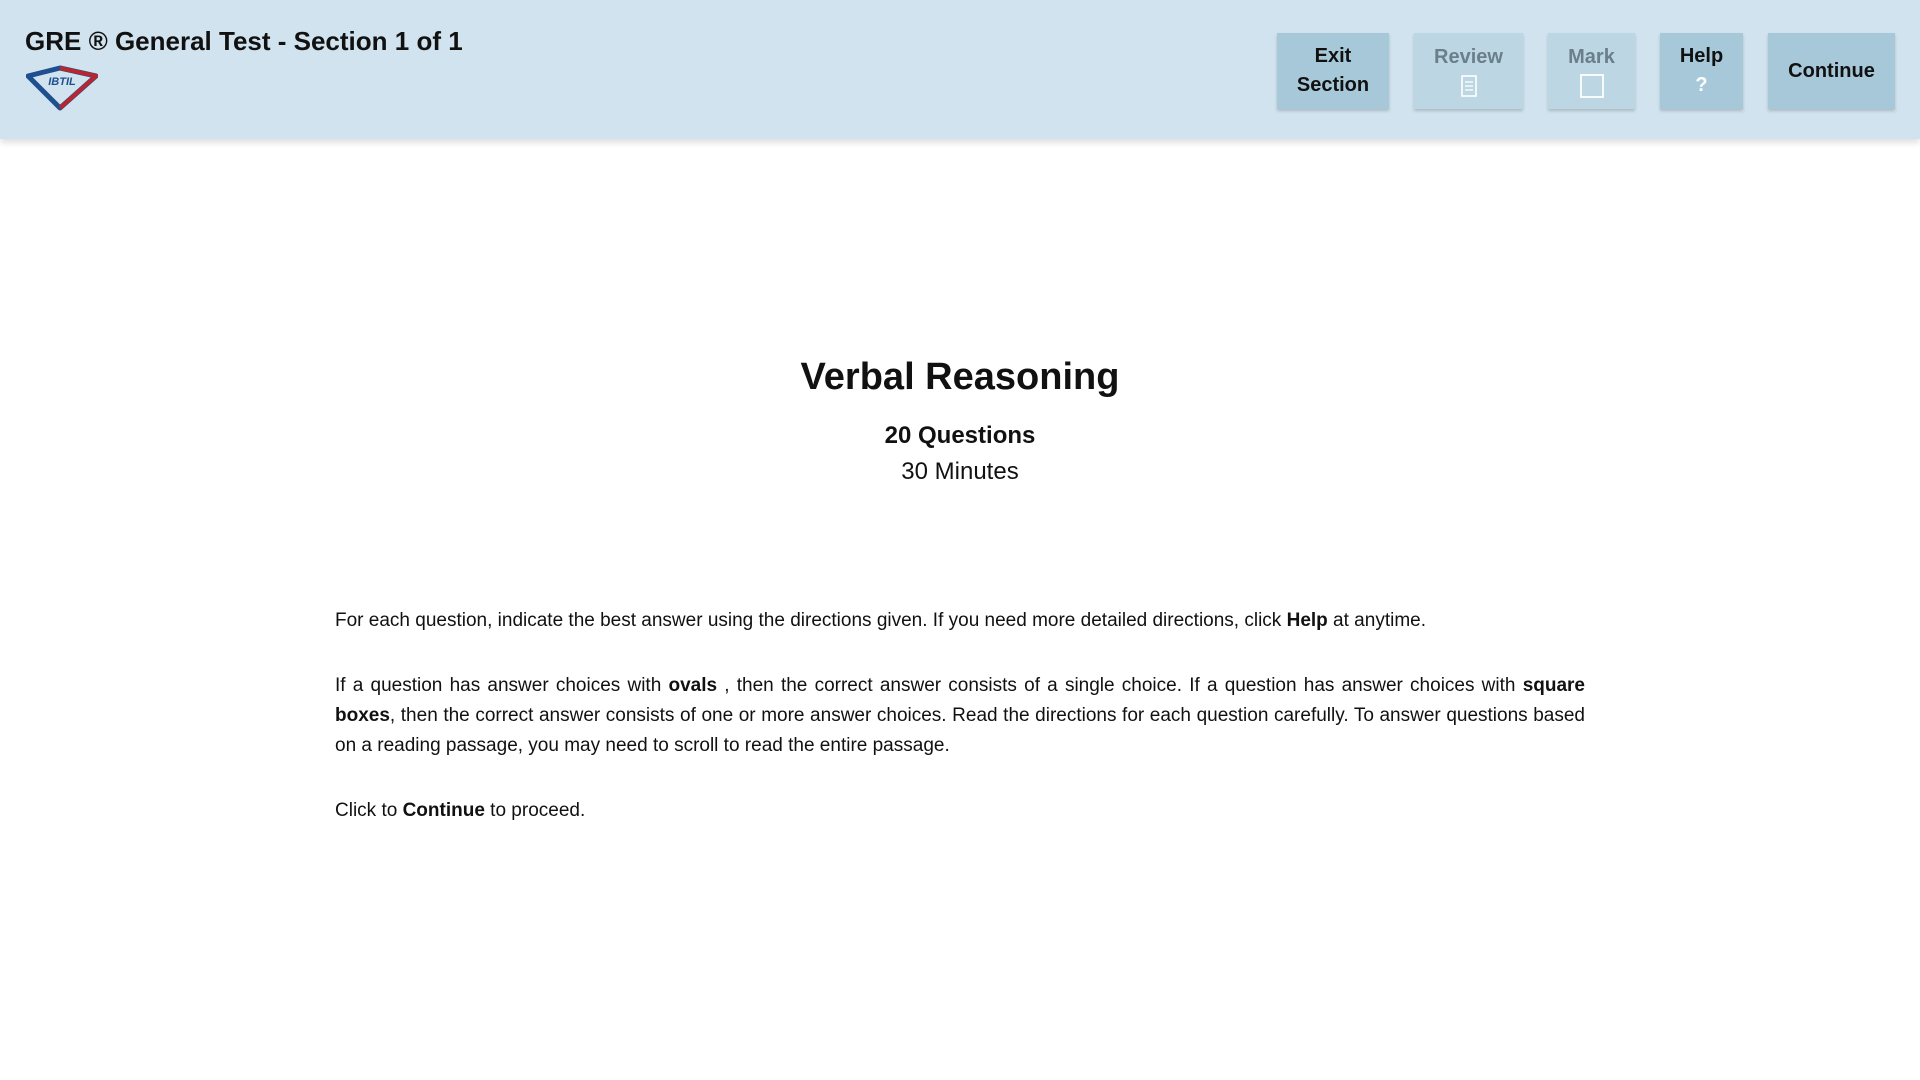 The width and height of the screenshot is (1920, 1080). I want to click on continue-label: Continue, so click(1831, 70).